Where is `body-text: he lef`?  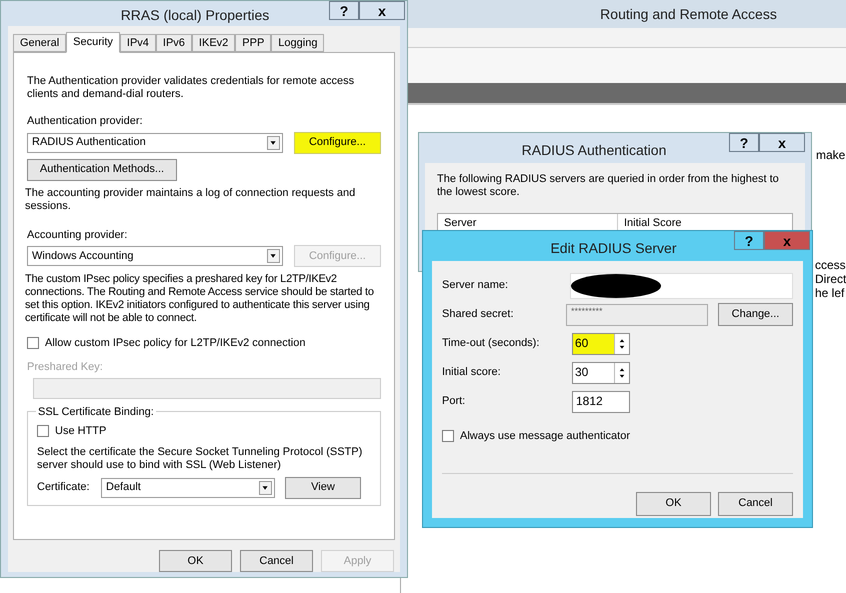 body-text: he lef is located at coordinates (829, 293).